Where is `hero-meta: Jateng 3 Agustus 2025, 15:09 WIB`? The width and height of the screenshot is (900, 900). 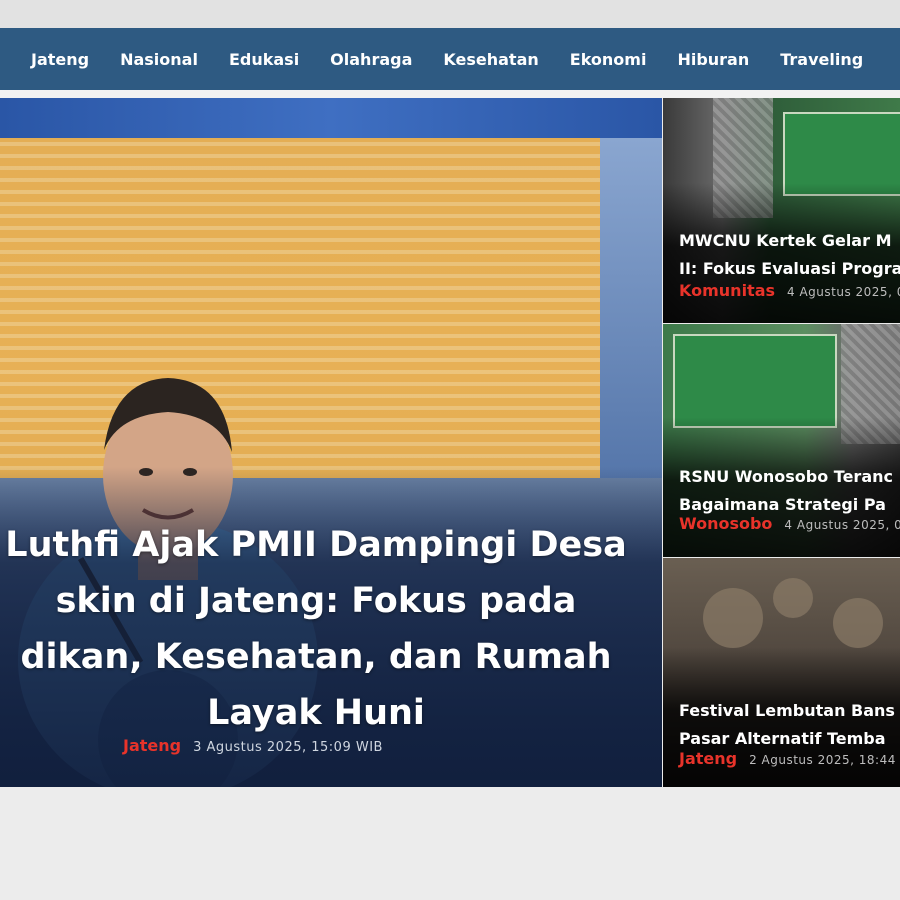
hero-meta: Jateng 3 Agustus 2025, 15:09 WIB is located at coordinates (253, 745).